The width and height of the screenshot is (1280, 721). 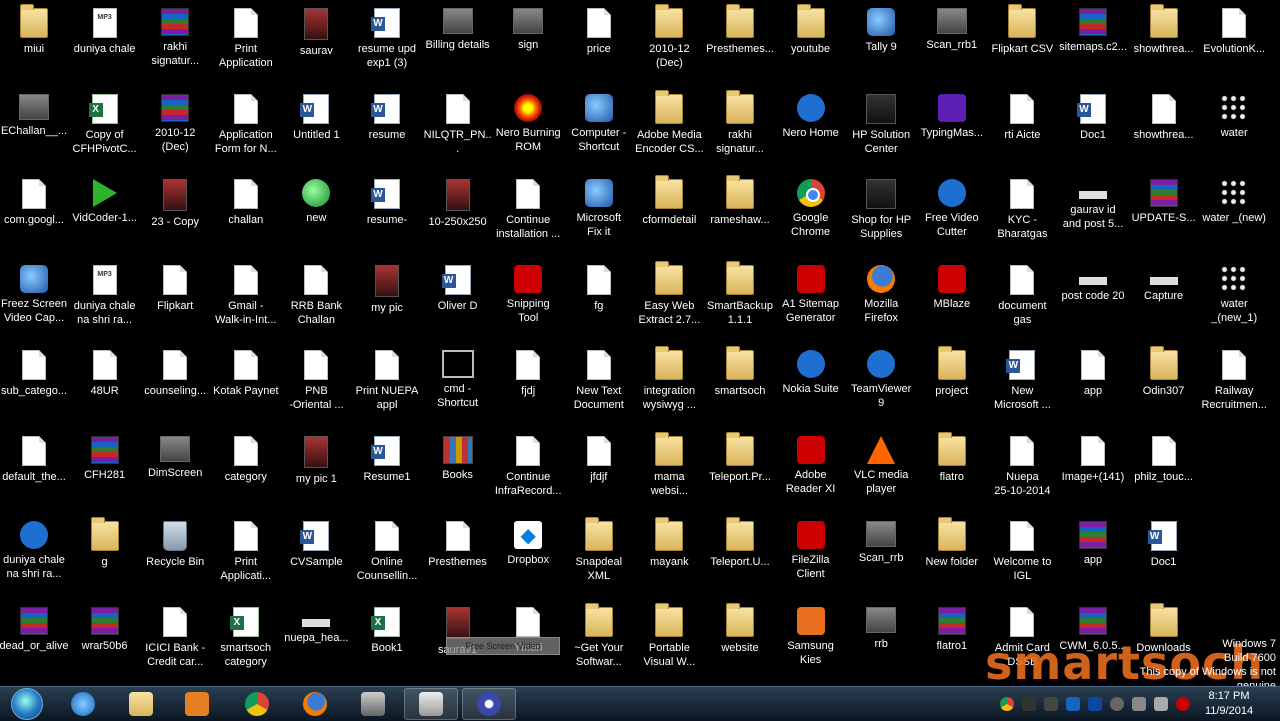 What do you see at coordinates (952, 217) in the screenshot?
I see `desktop-icon: Free Video Cutter` at bounding box center [952, 217].